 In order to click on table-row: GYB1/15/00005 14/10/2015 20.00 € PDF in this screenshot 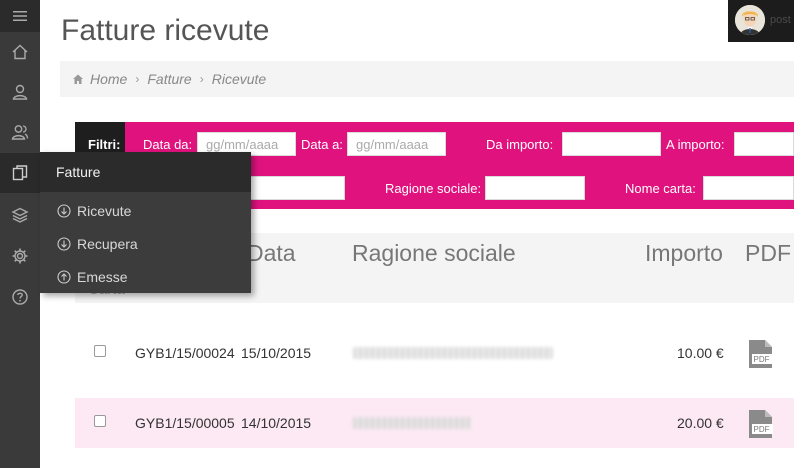, I will do `click(434, 423)`.